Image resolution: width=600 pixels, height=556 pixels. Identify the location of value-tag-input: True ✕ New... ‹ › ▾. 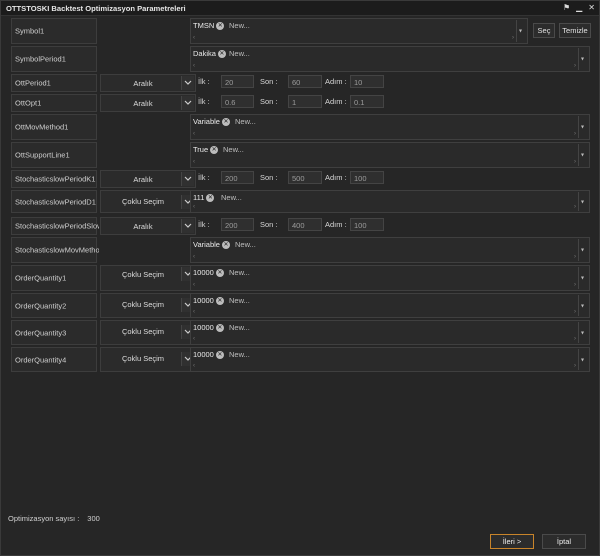
(390, 155).